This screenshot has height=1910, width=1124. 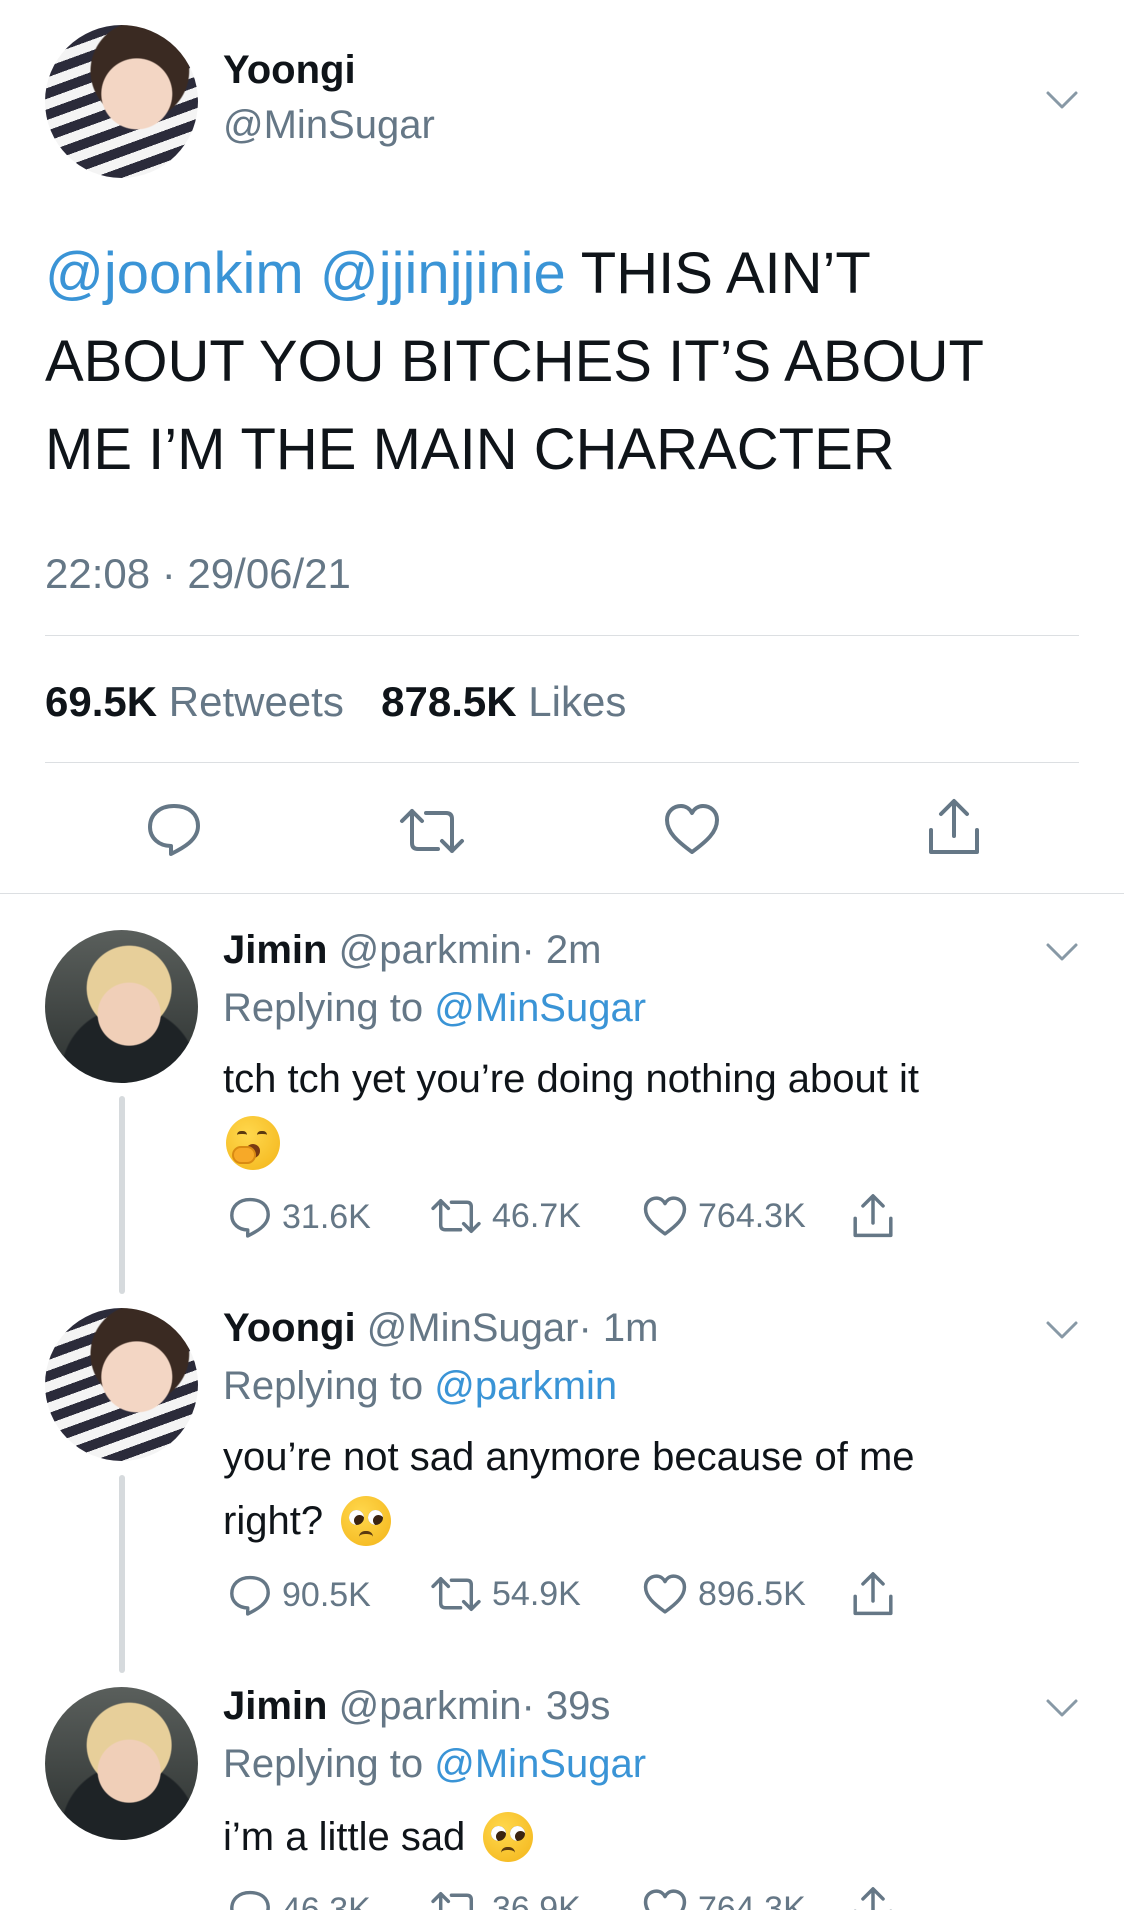 I want to click on reply-header: Jimin @parkmin· 2m, so click(x=412, y=950).